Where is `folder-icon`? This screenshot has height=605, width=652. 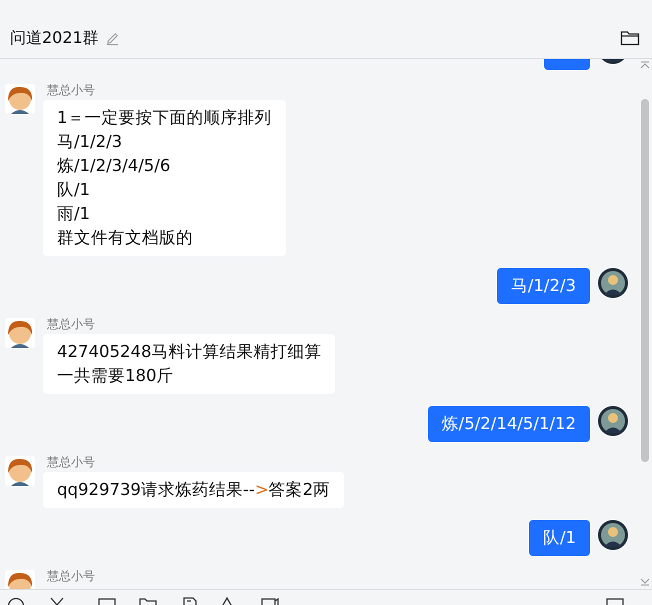 folder-icon is located at coordinates (630, 38).